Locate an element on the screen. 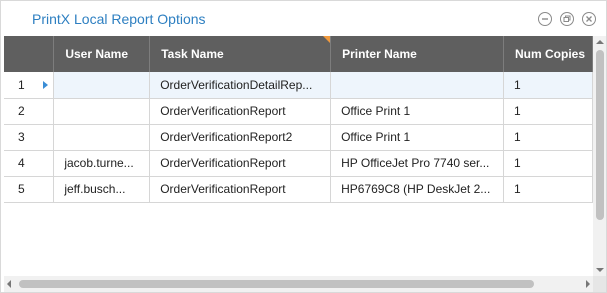  vertical-scroll-thumb is located at coordinates (600, 135).